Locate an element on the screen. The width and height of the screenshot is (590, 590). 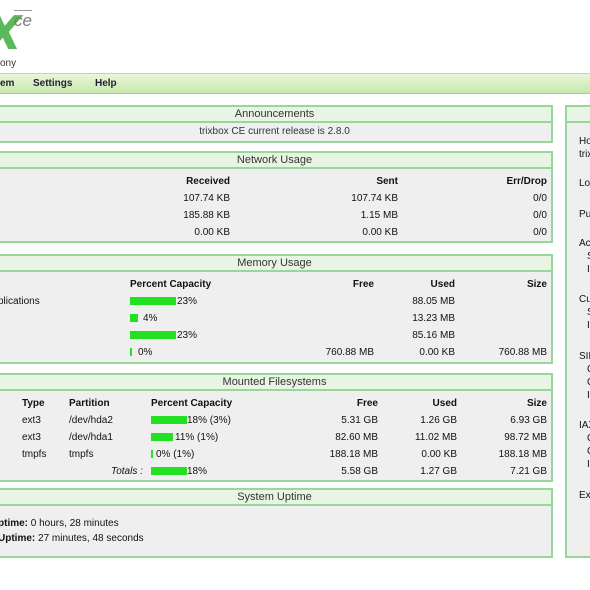
mem-col-free: Free is located at coordinates (363, 284).